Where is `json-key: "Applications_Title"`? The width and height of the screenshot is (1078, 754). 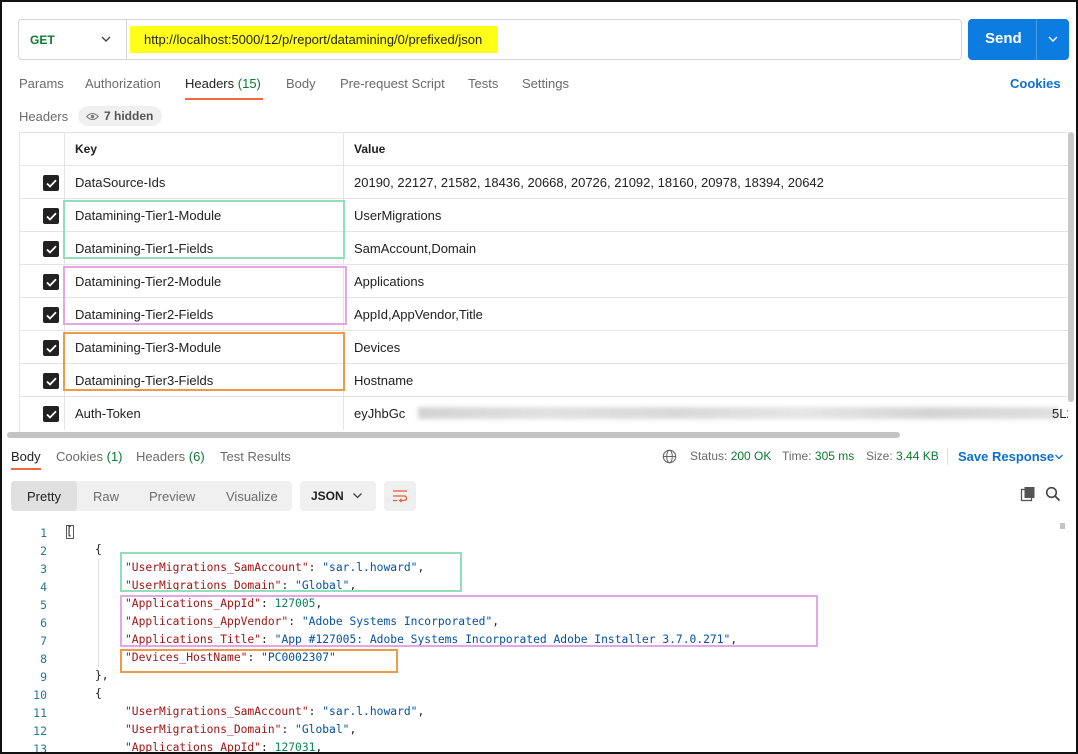
json-key: "Applications_Title" is located at coordinates (193, 639).